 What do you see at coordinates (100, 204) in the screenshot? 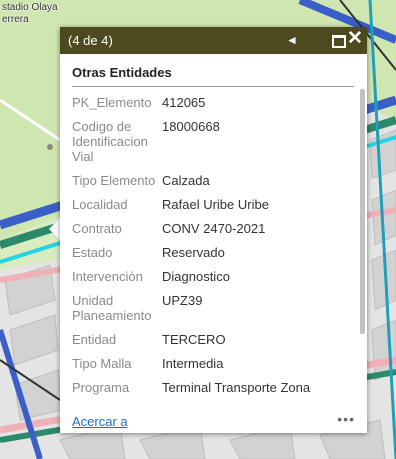
I see `attribute-name: Localidad` at bounding box center [100, 204].